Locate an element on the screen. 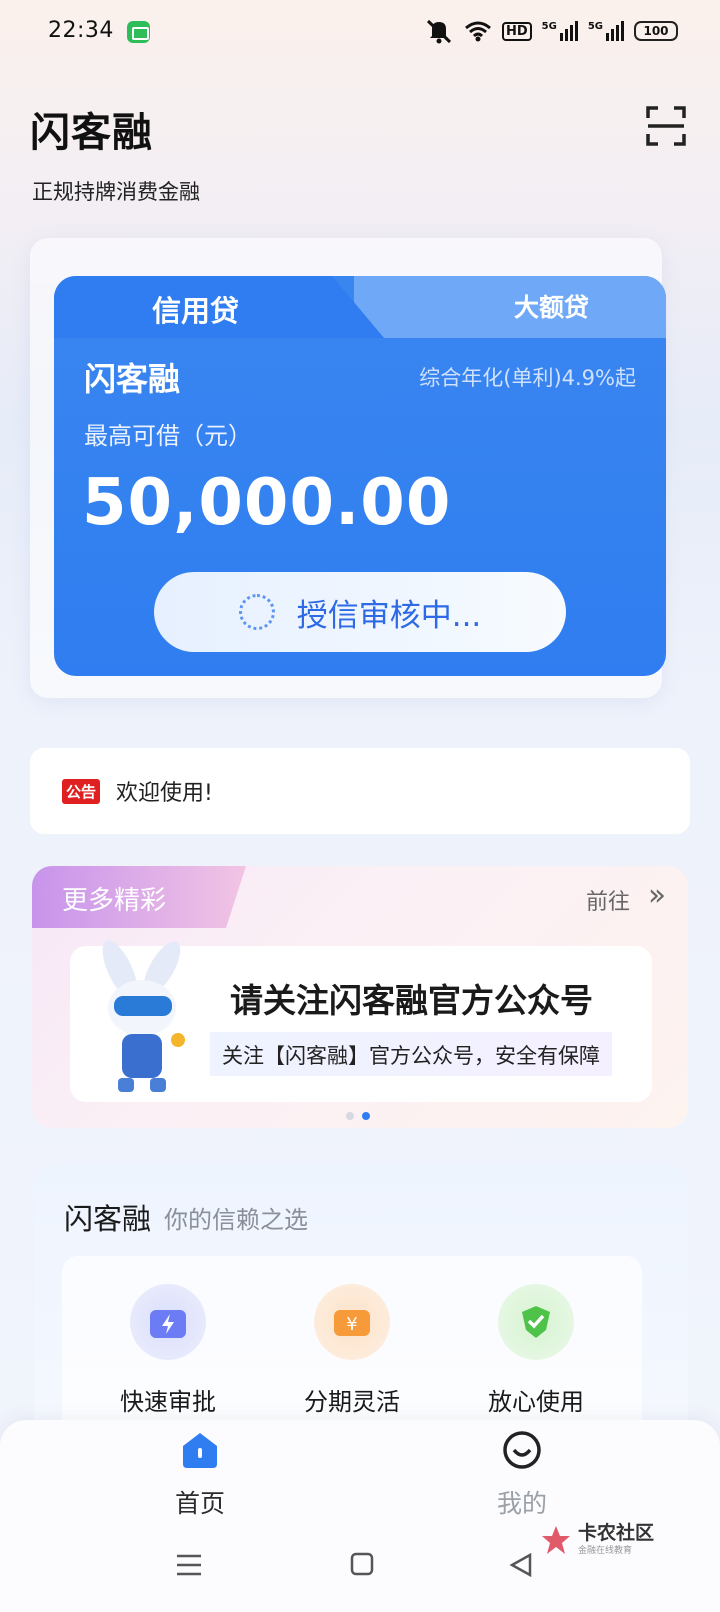 Image resolution: width=720 pixels, height=1612 pixels. banner-subtitle: 关注【闪客融】官方公众号，安全有保障 is located at coordinates (411, 1054).